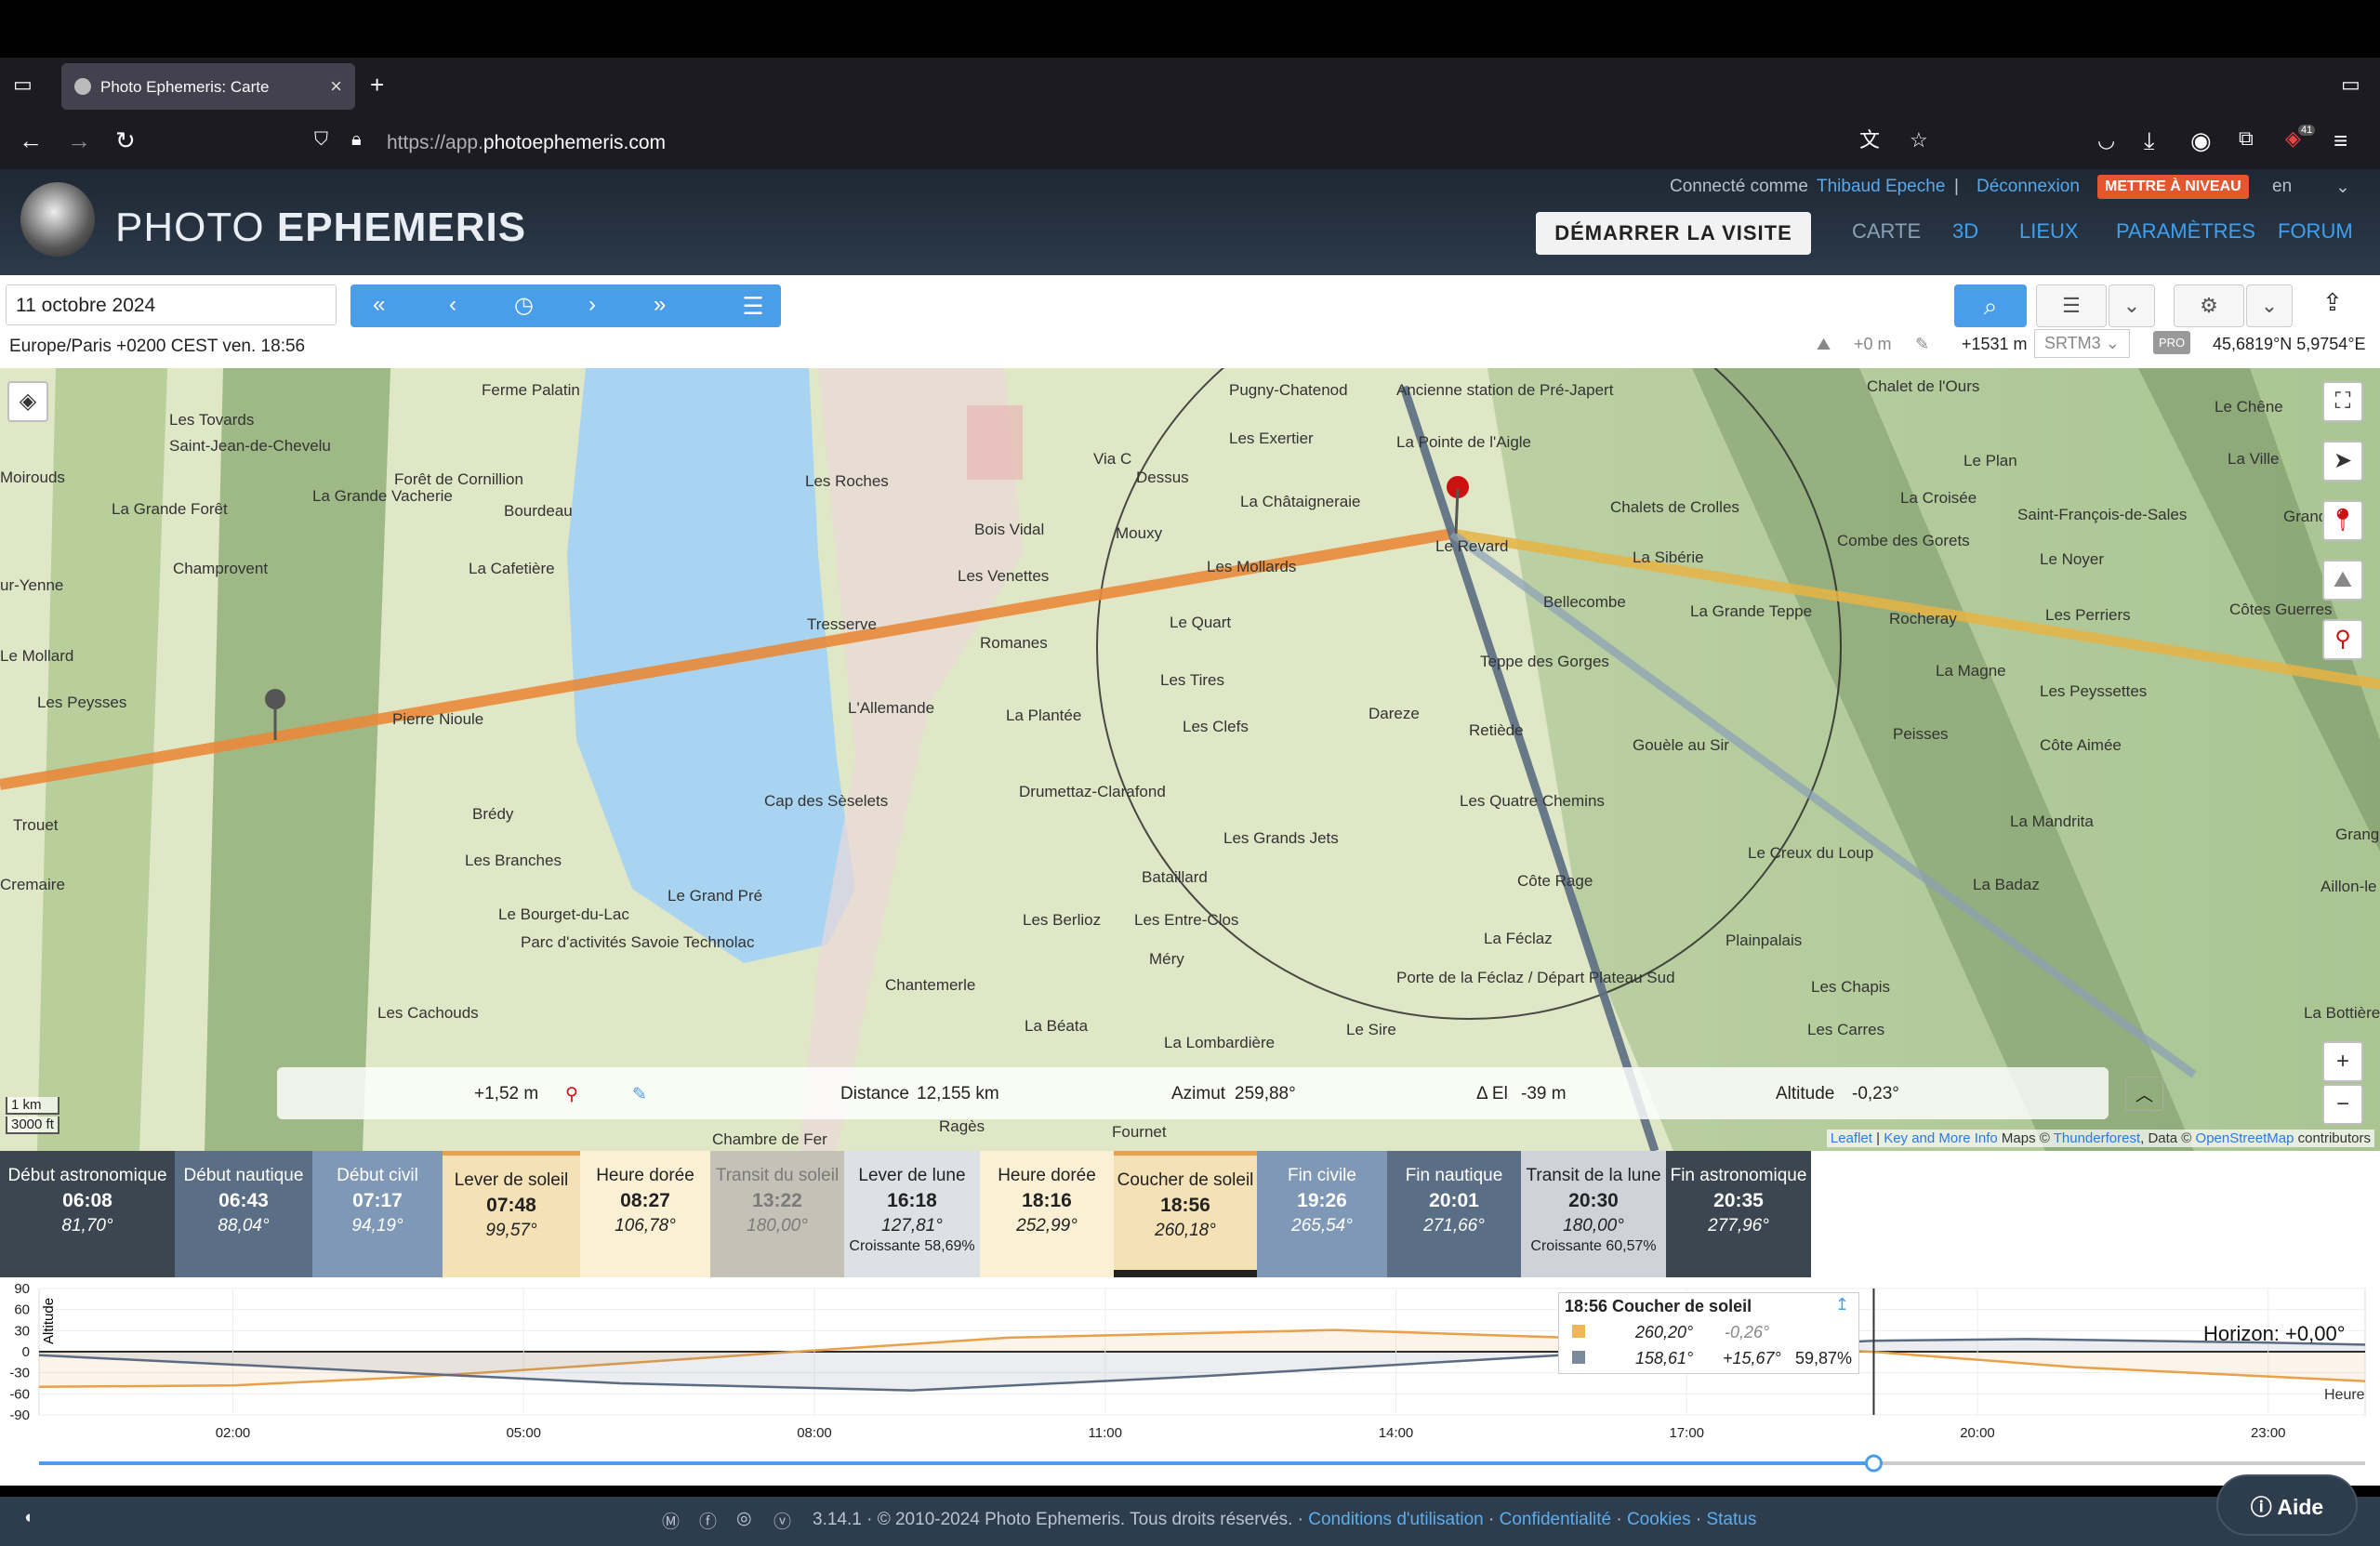 The height and width of the screenshot is (1546, 2380). I want to click on gear-icon: ⚙, so click(2209, 305).